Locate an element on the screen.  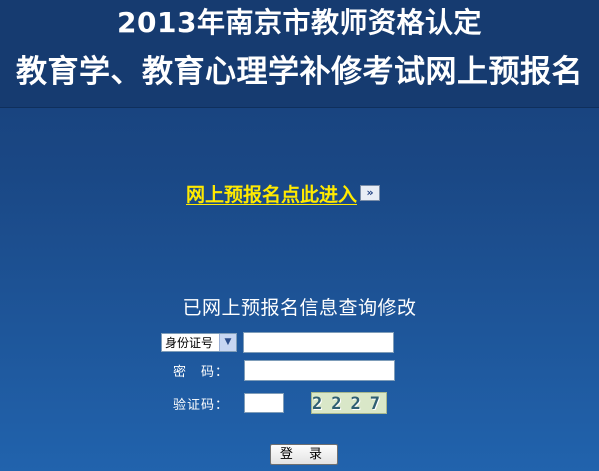
chevron-down-icon: ▼ is located at coordinates (227, 342).